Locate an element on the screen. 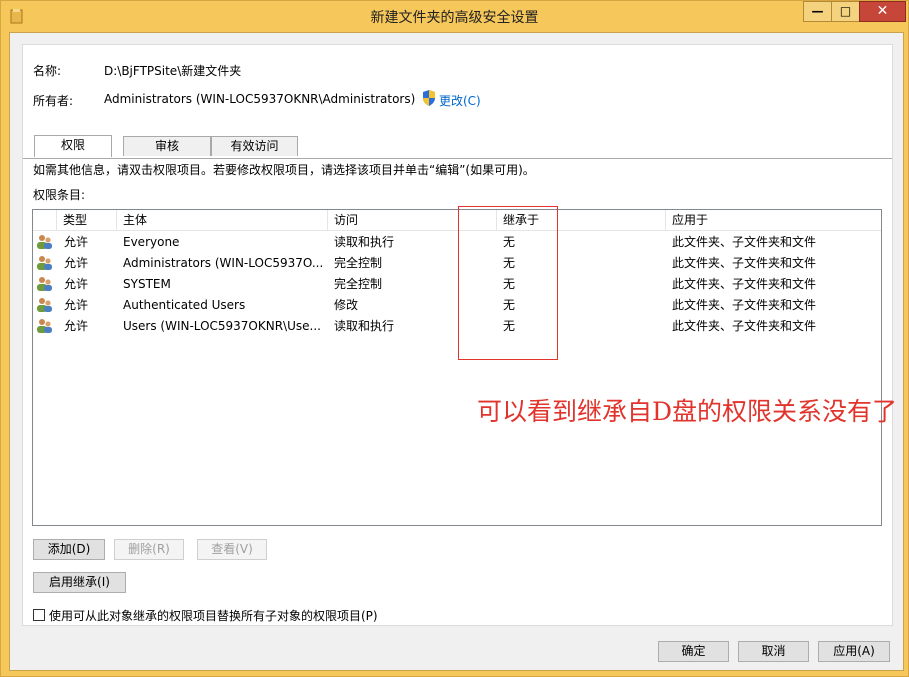  title-bar: 新建文件夹的高级安全设置 — □ ✕ is located at coordinates (454, 17).